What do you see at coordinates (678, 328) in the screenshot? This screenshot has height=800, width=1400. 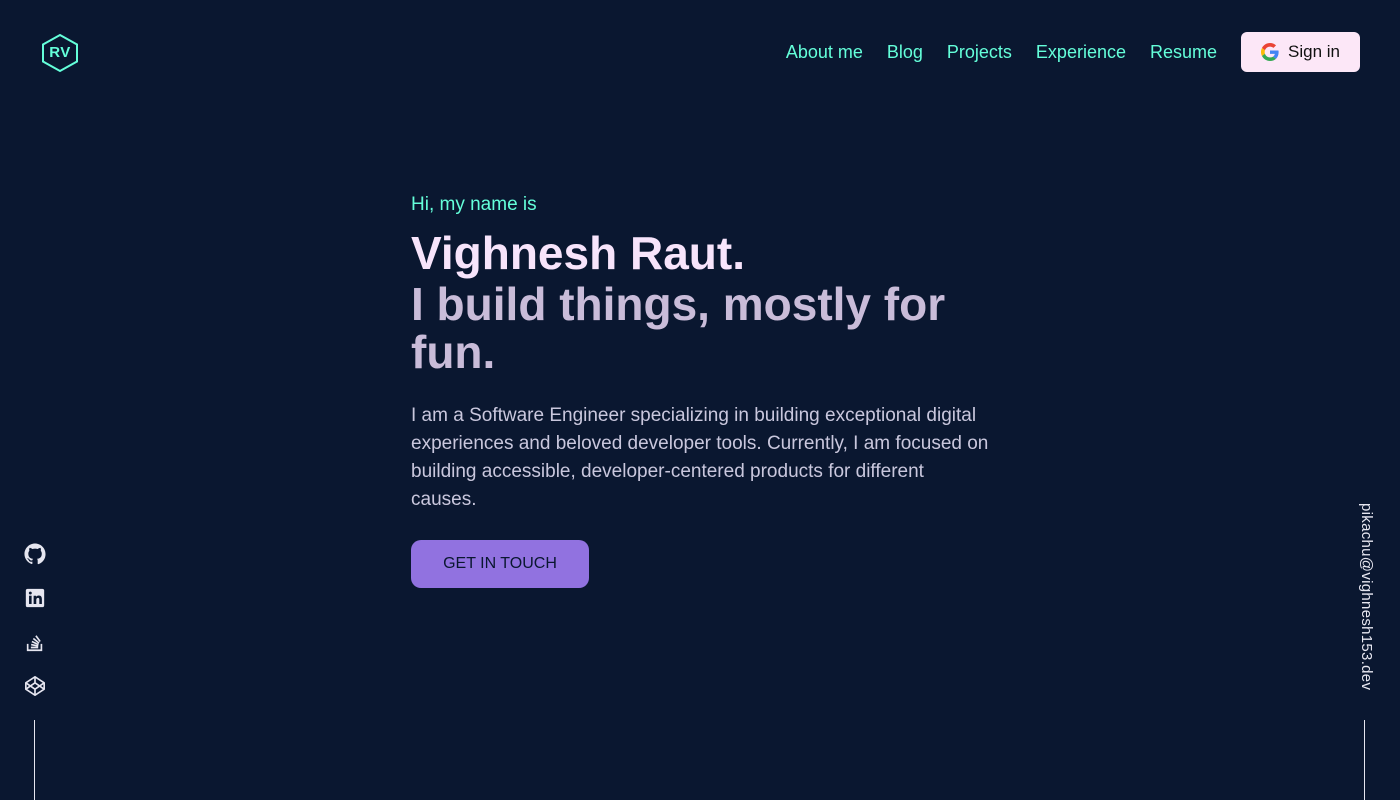 I see `hero-tagline: I build things, mostly for fun.` at bounding box center [678, 328].